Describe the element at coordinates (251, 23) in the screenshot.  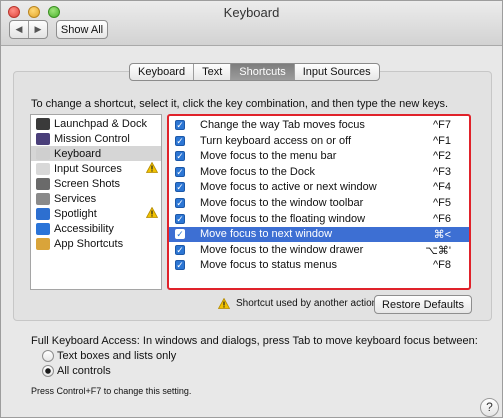
I see `title-bar: Keyboard ◀ ▶ Show All` at that location.